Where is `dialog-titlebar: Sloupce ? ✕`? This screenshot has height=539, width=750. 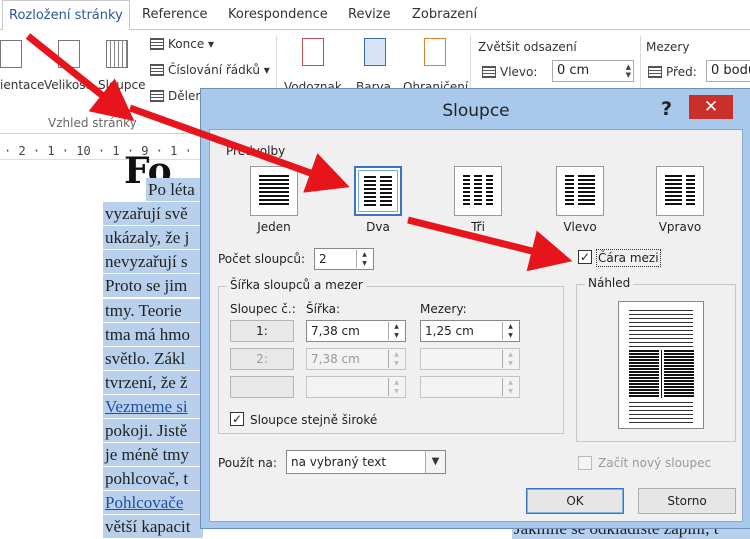
dialog-titlebar: Sloupce ? ✕ is located at coordinates (475, 109).